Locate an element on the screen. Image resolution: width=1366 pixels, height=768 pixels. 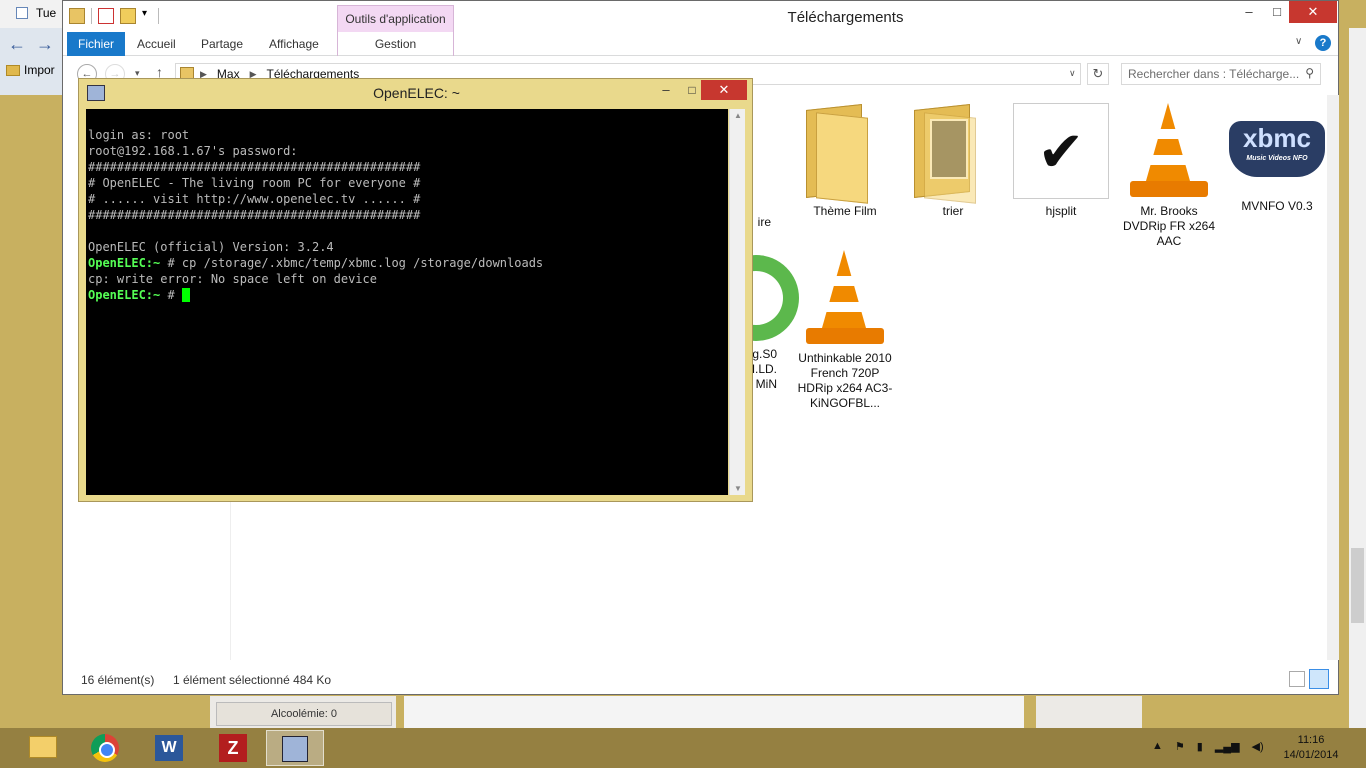
network-signal-icon: ▂▄▆ is located at coordinates (1227, 746).